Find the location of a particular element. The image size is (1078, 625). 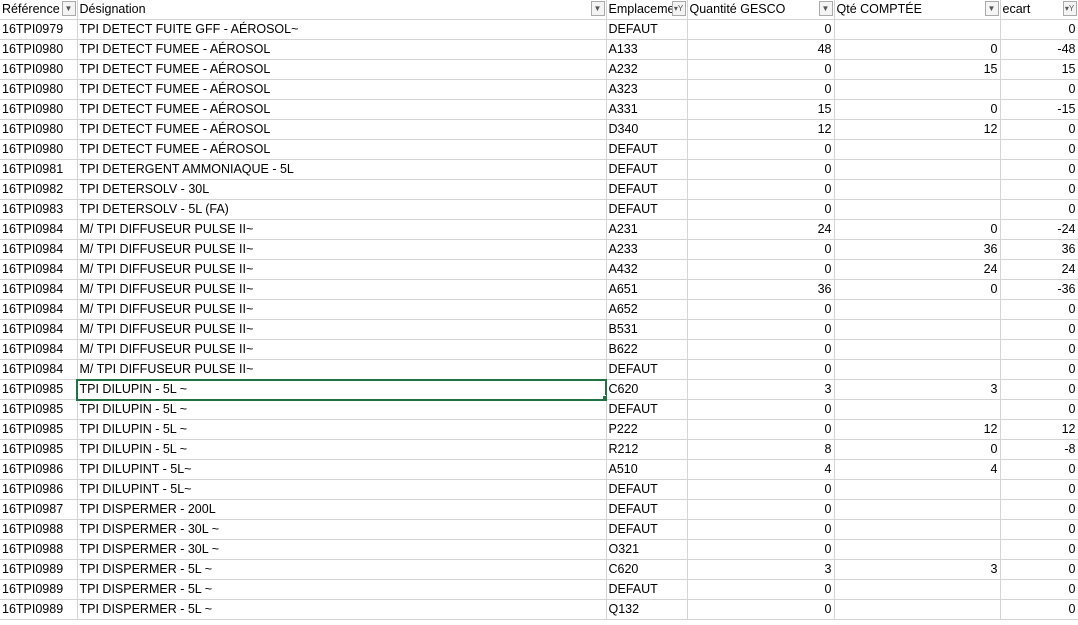

cell-designation: TPI DETECT FUMEE - AÉROSOL is located at coordinates (342, 109).